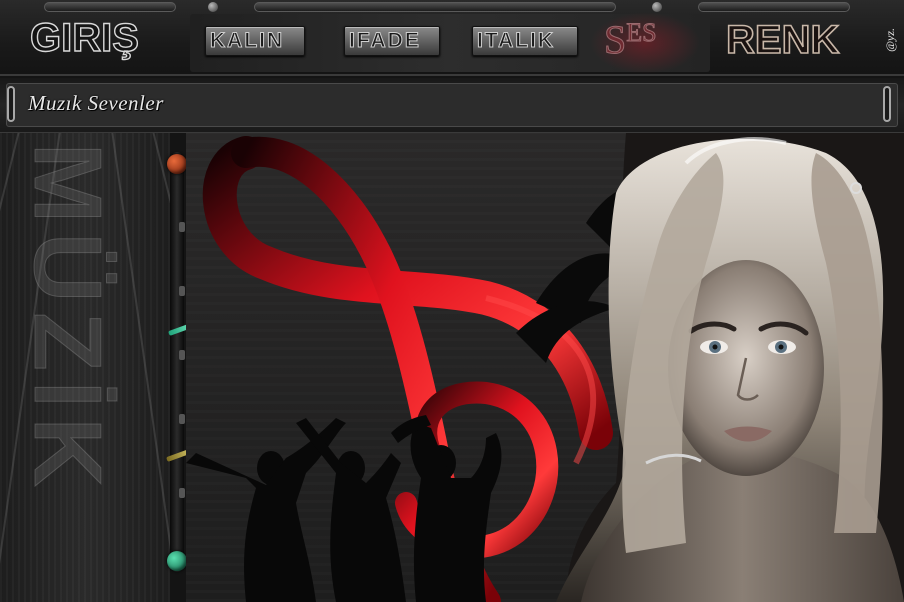 The height and width of the screenshot is (602, 904). I want to click on dancers-silhouette, so click(344, 508).